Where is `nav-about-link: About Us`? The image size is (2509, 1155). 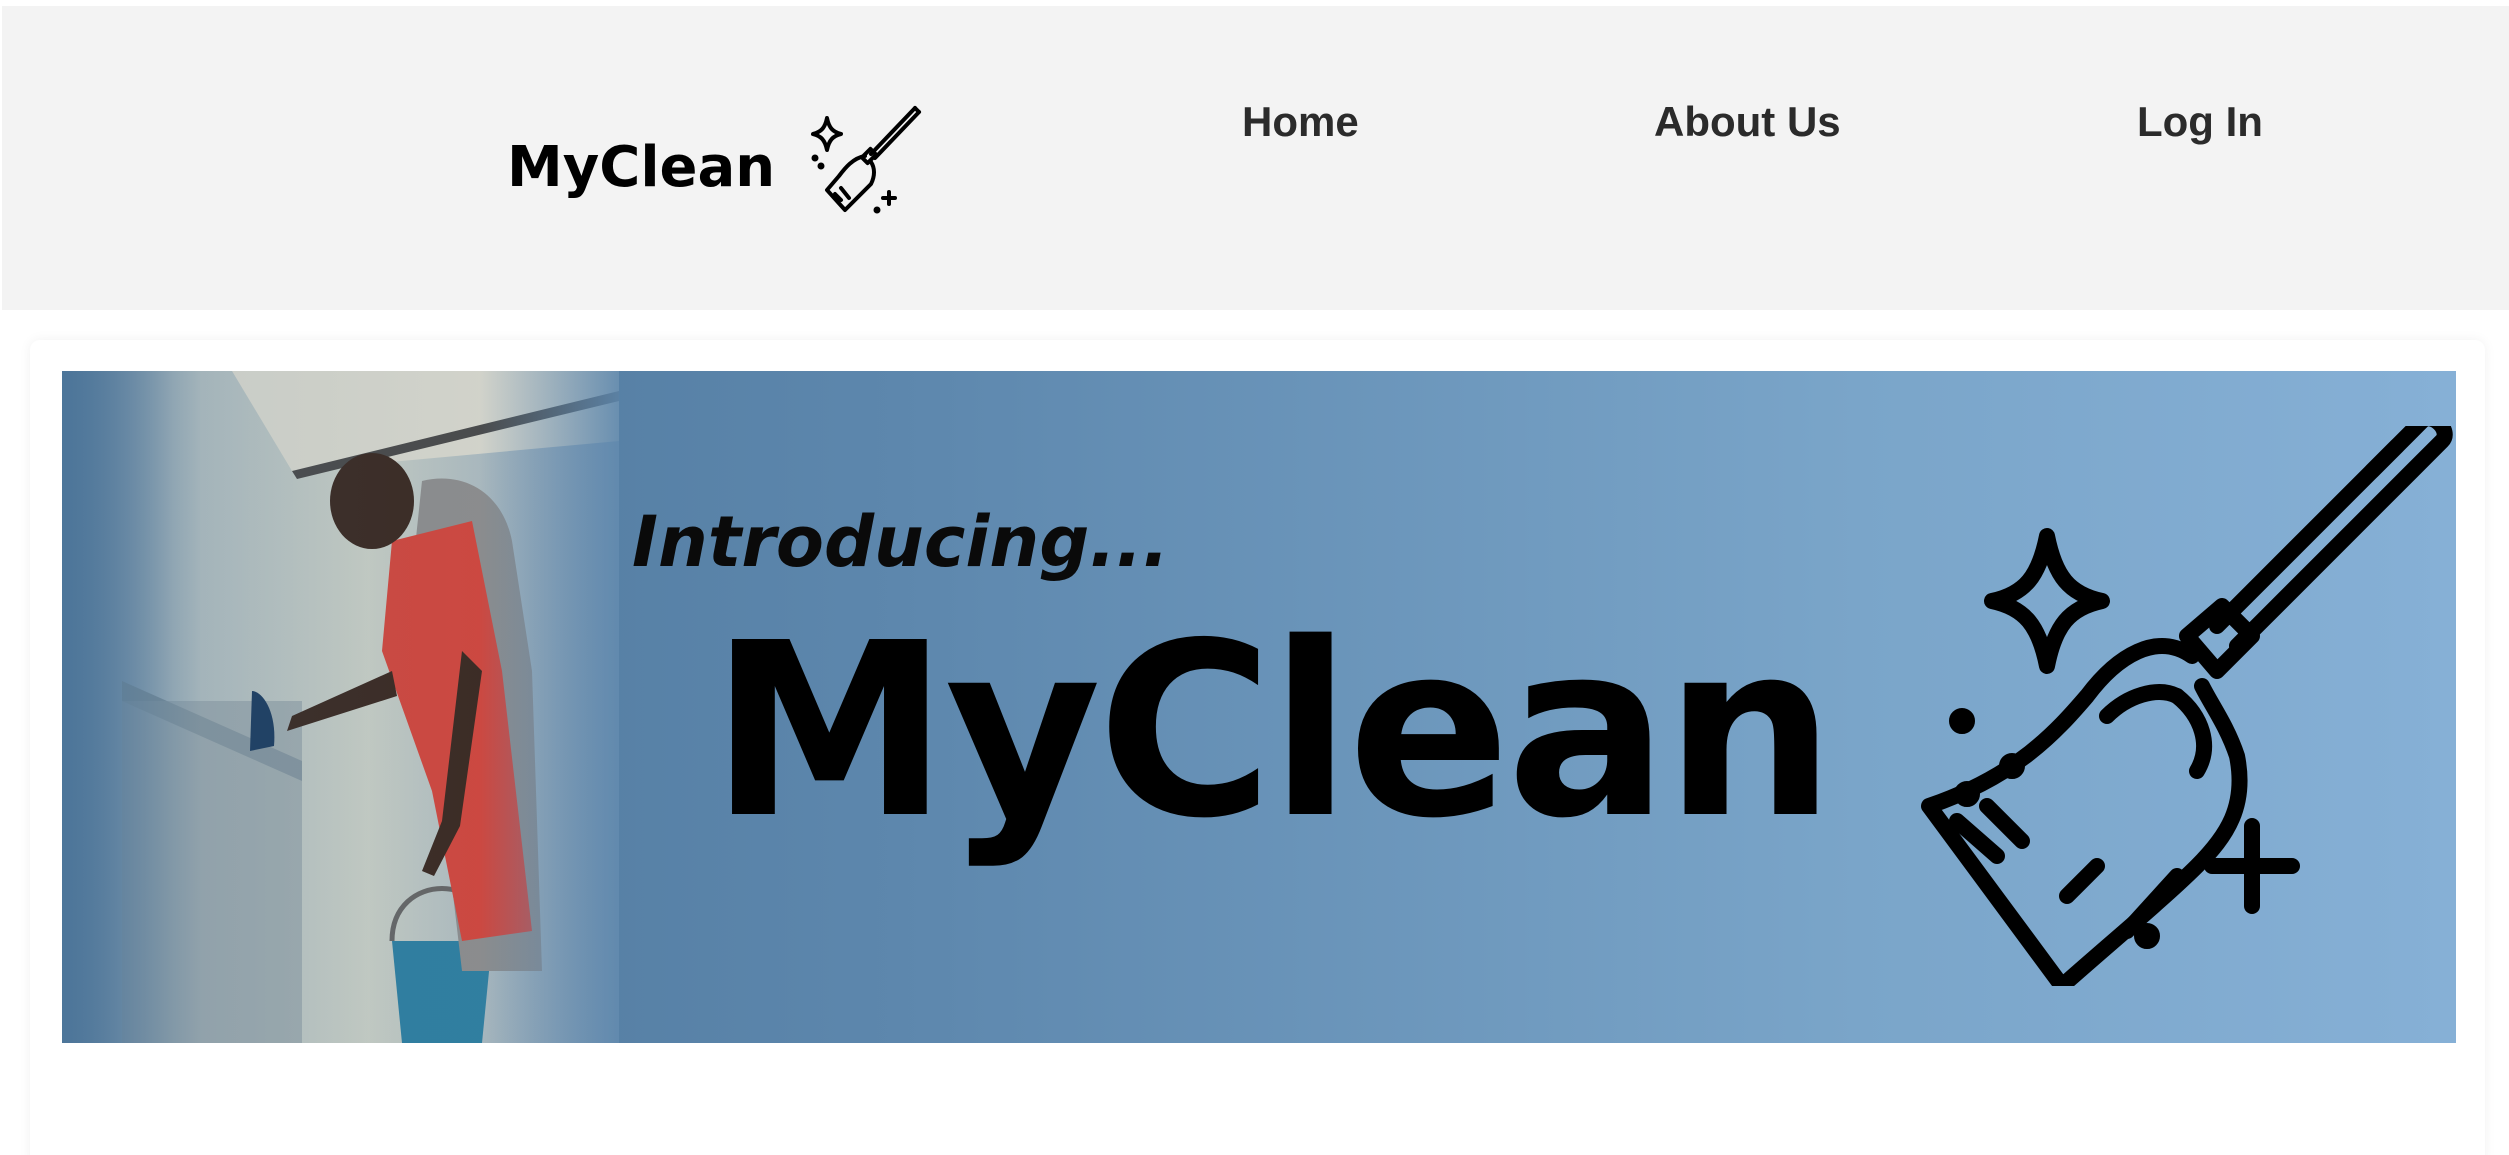
nav-about-link: About Us is located at coordinates (1747, 122).